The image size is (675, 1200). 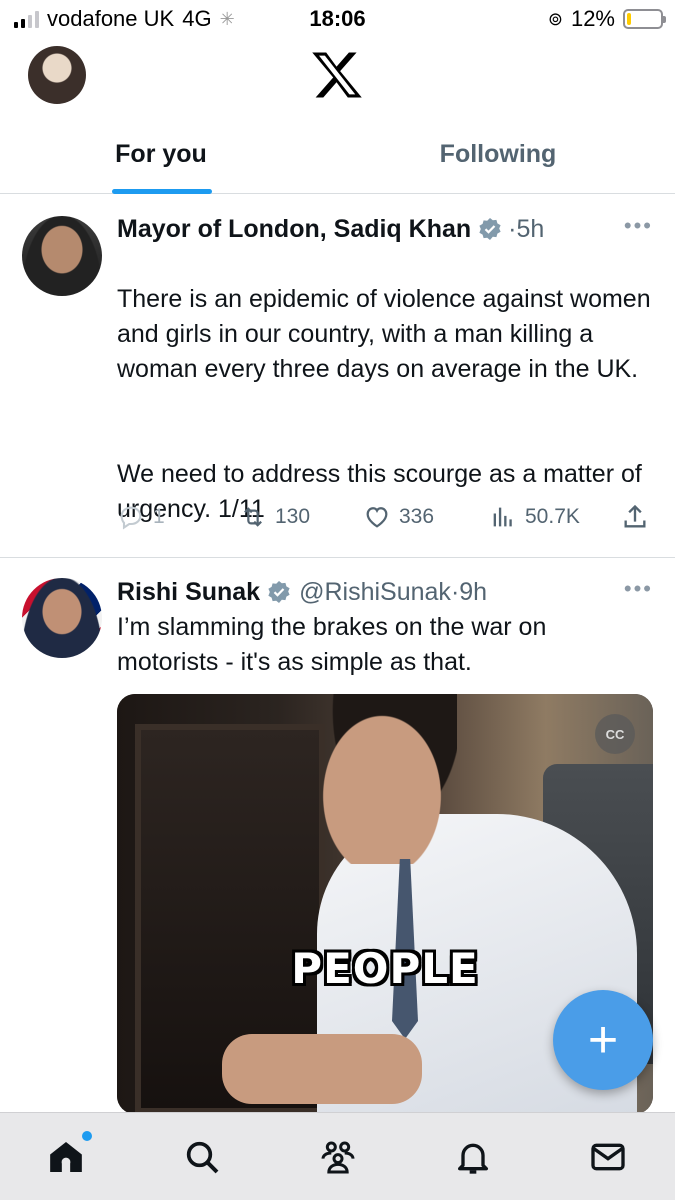 What do you see at coordinates (162, 191) in the screenshot?
I see `active-tab-indicator` at bounding box center [162, 191].